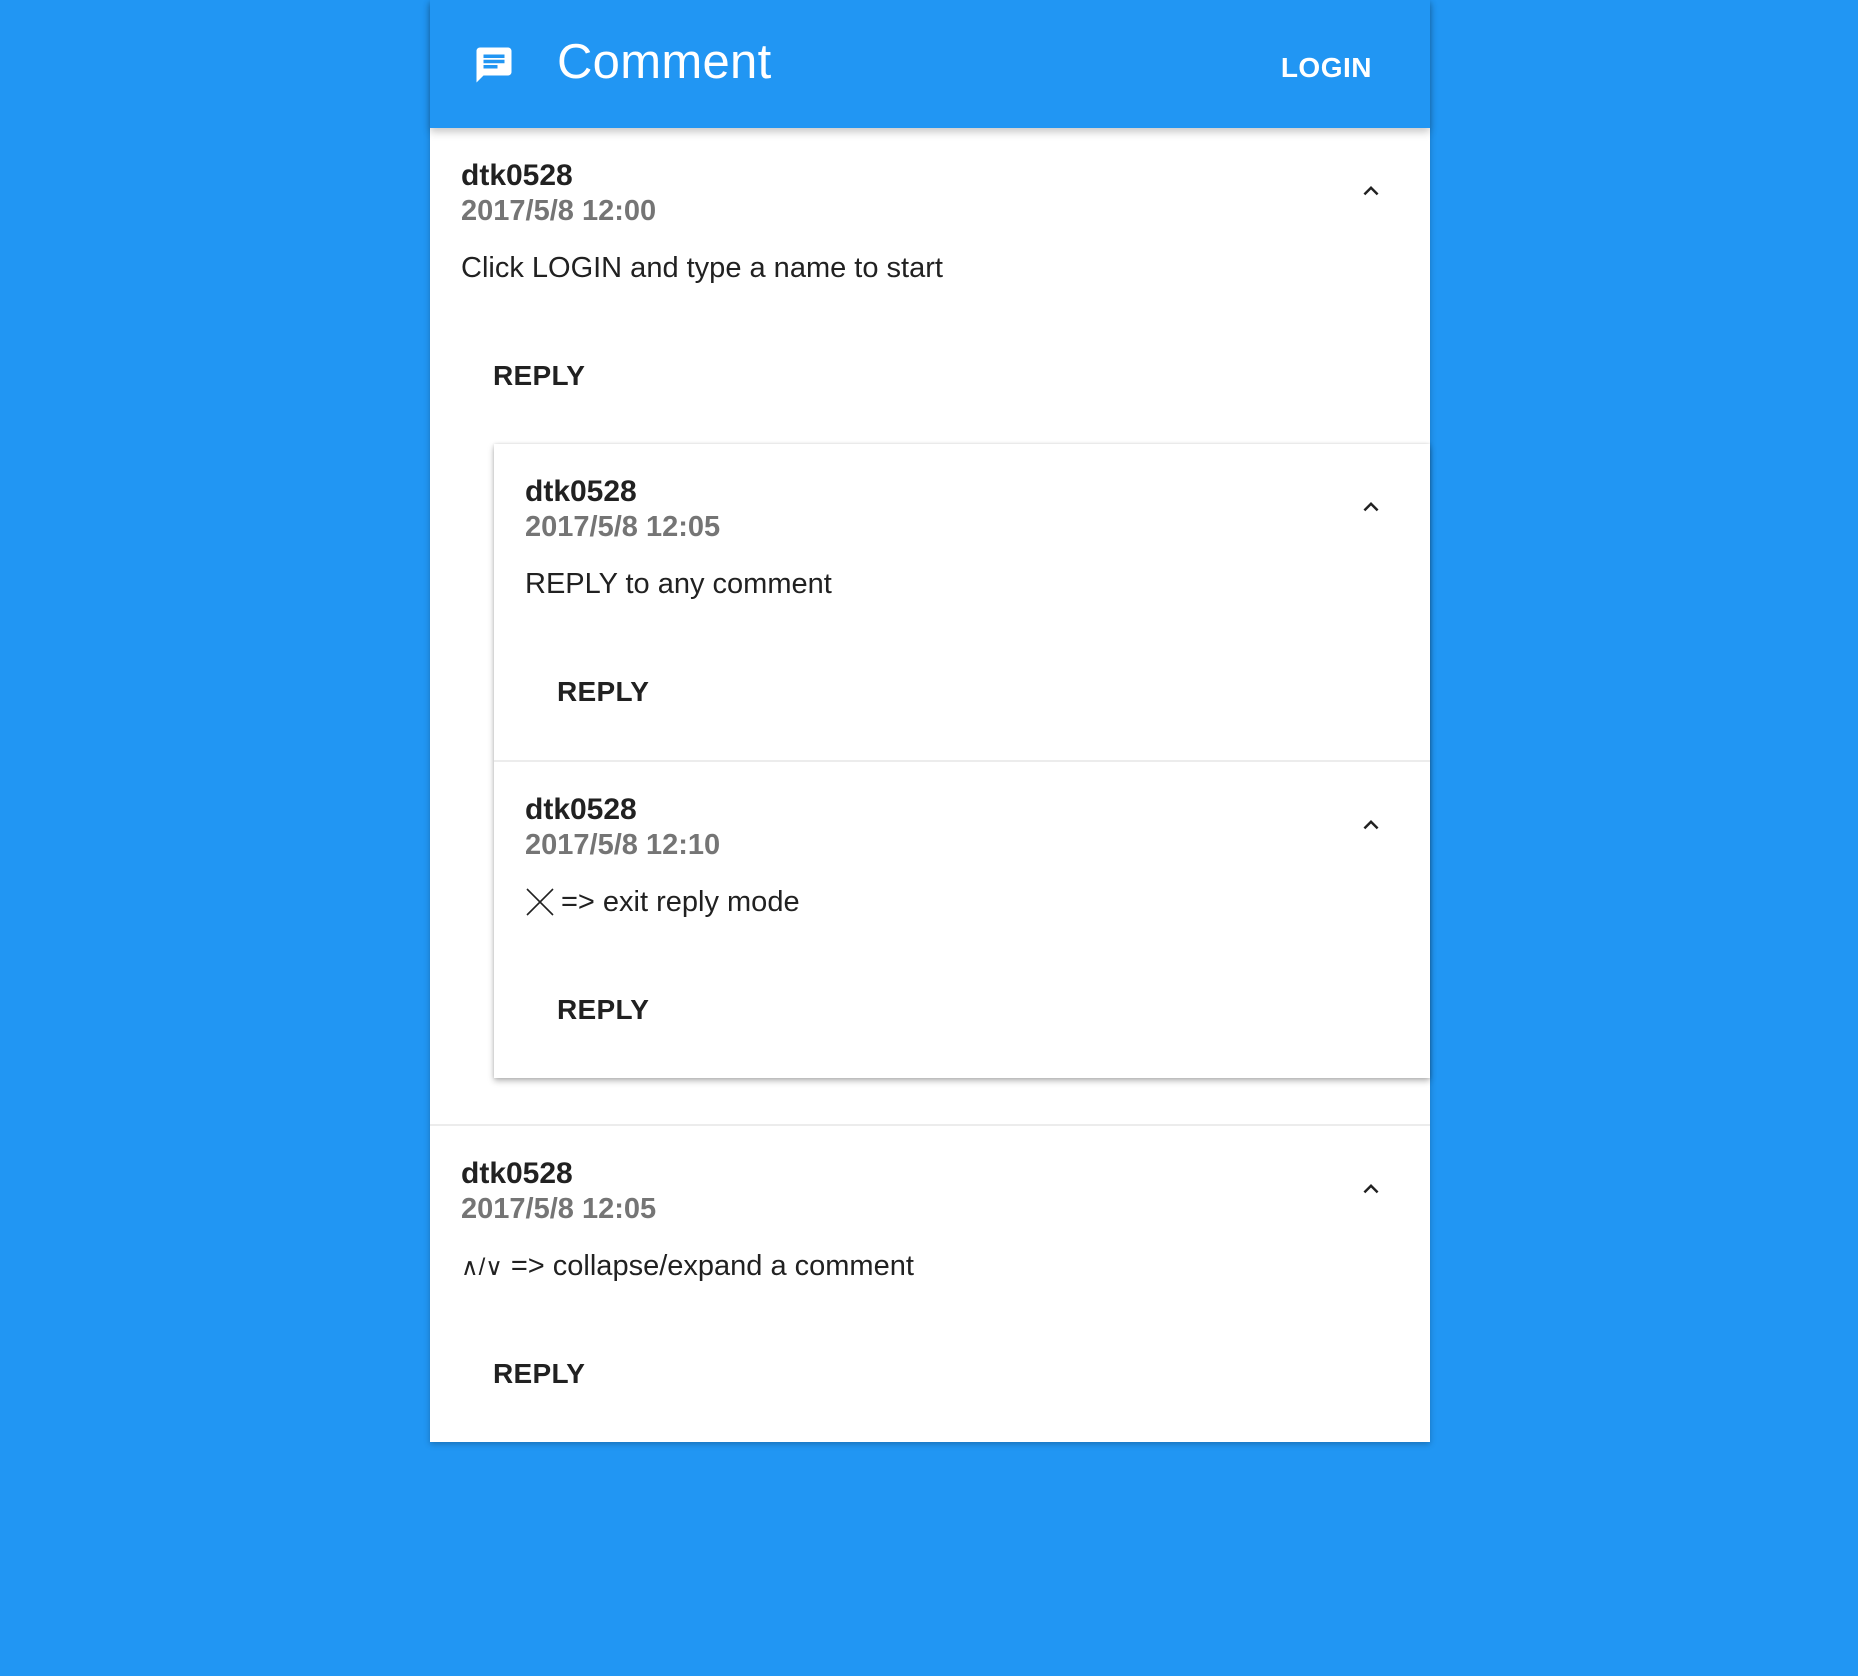 This screenshot has height=1676, width=1858. I want to click on app-bar: Comment LOGIN, so click(930, 64).